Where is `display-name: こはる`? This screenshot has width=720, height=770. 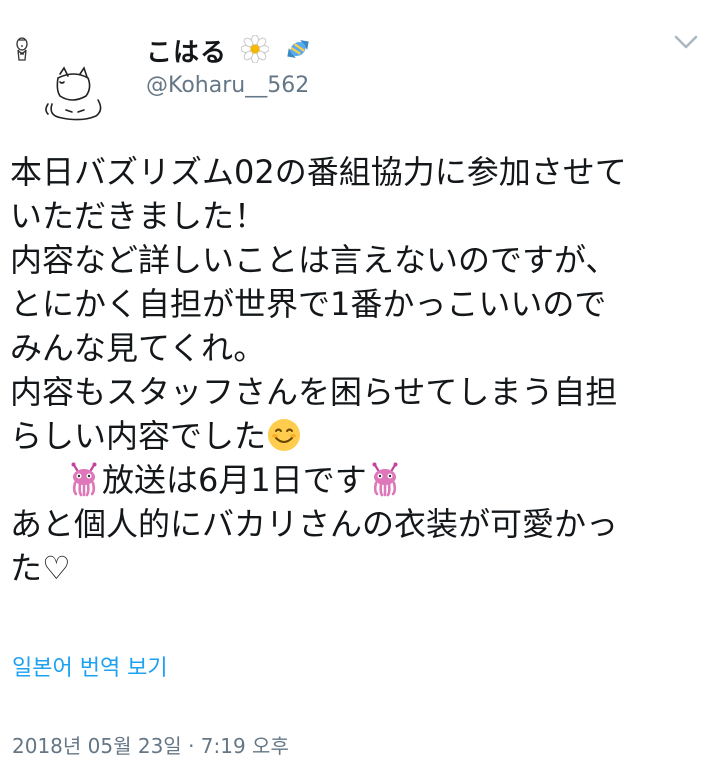
display-name: こはる is located at coordinates (229, 53).